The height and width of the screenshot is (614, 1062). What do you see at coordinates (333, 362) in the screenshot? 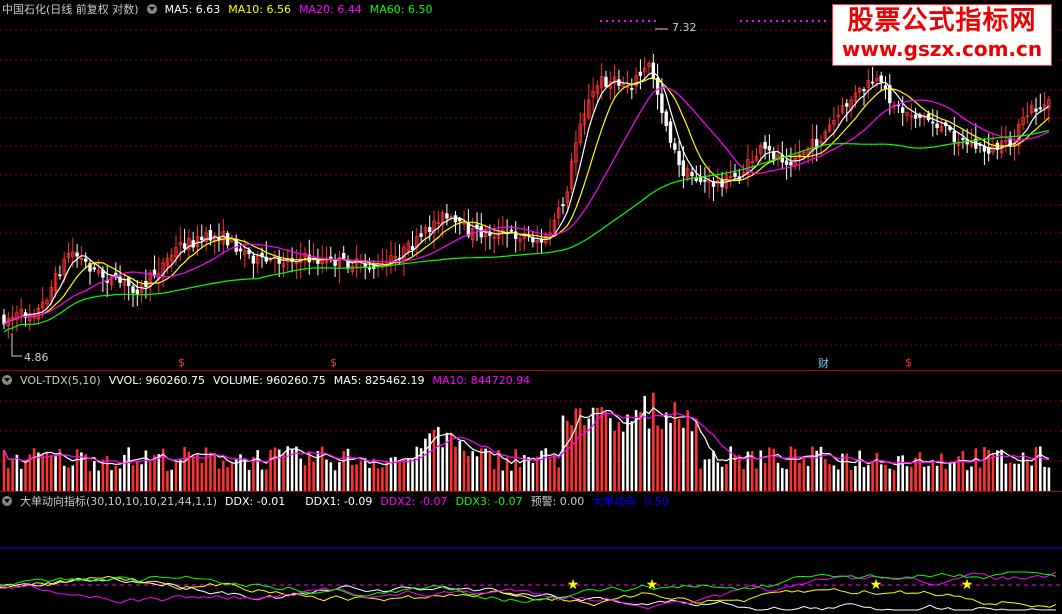
I see `event-mark-dividend-2: $` at bounding box center [333, 362].